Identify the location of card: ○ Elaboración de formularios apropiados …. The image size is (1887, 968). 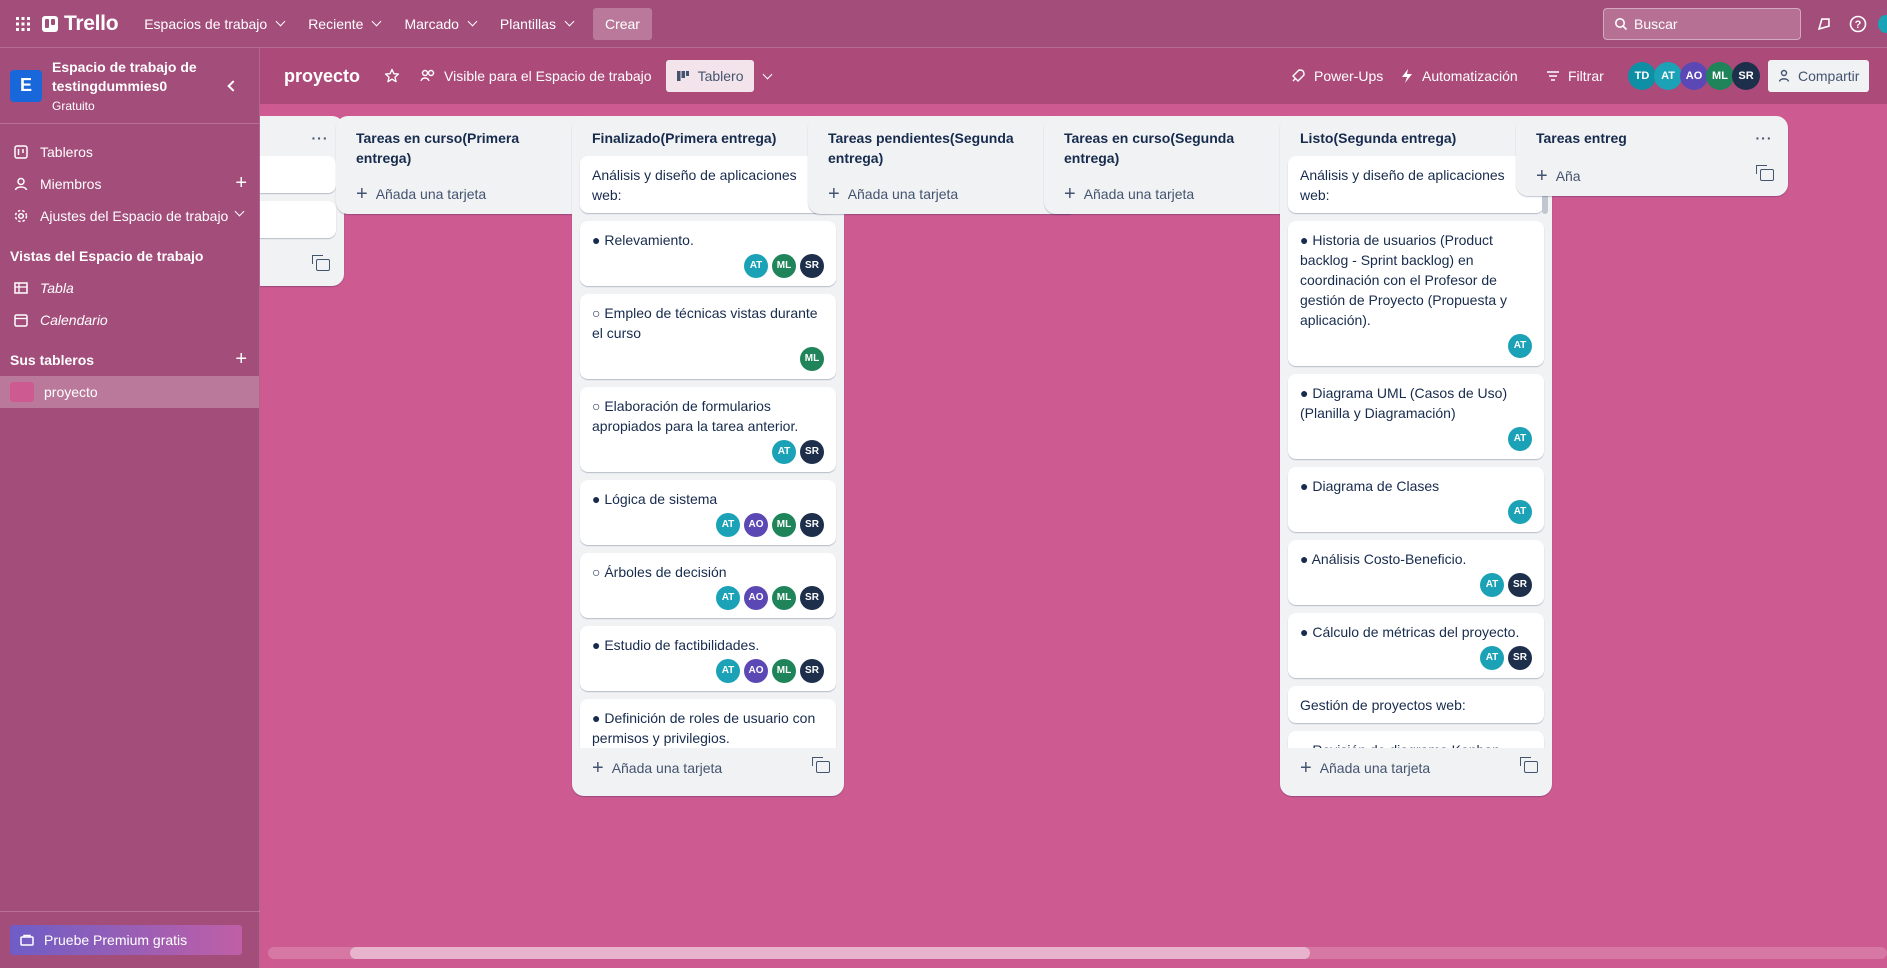
(708, 429).